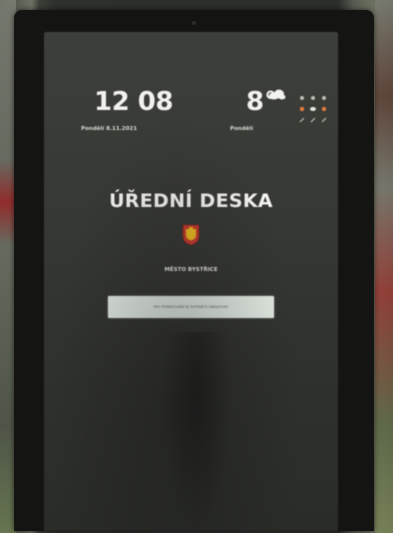  What do you see at coordinates (197, 431) in the screenshot?
I see `screen-reflection` at bounding box center [197, 431].